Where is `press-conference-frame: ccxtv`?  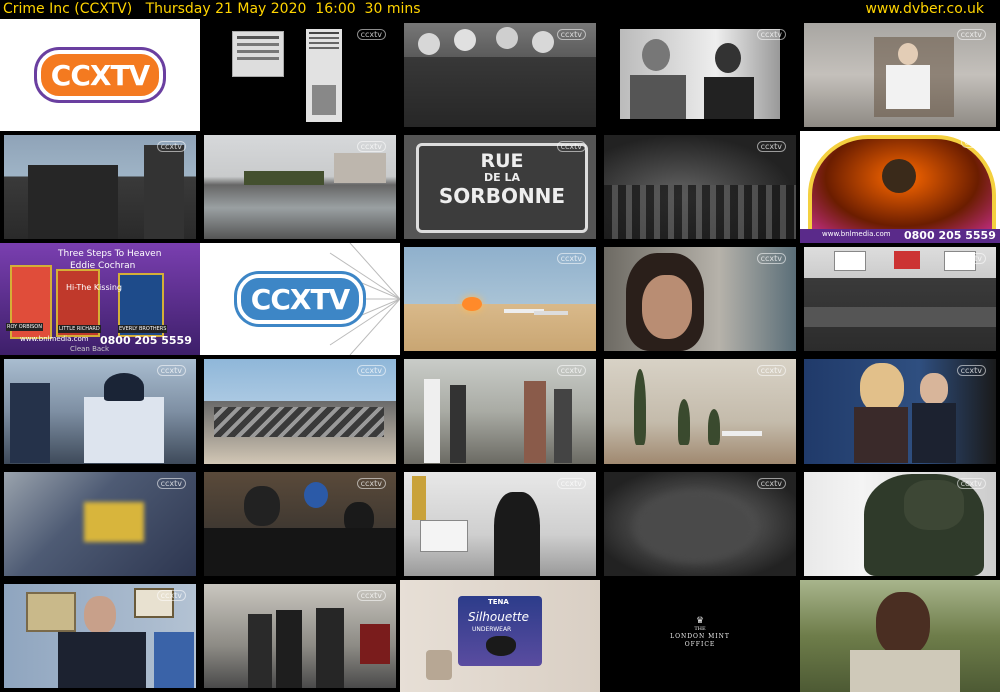 press-conference-frame: ccxtv is located at coordinates (900, 299).